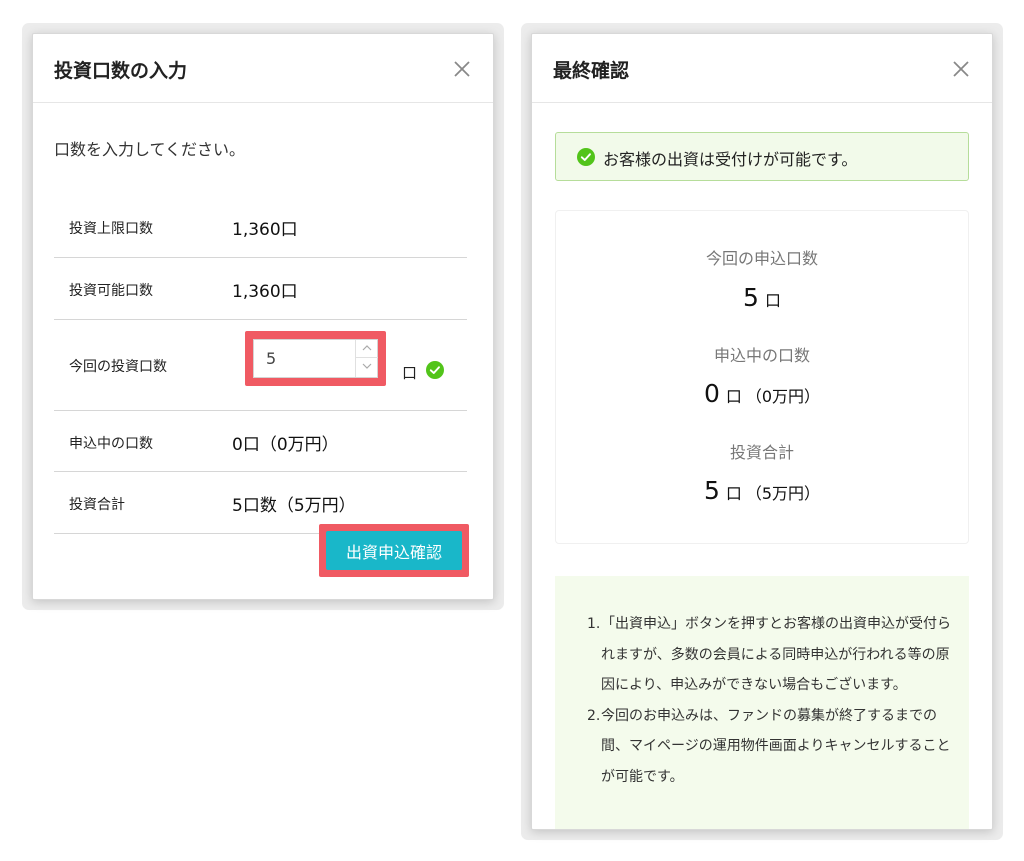  I want to click on total-label: 投資合計, so click(97, 505).